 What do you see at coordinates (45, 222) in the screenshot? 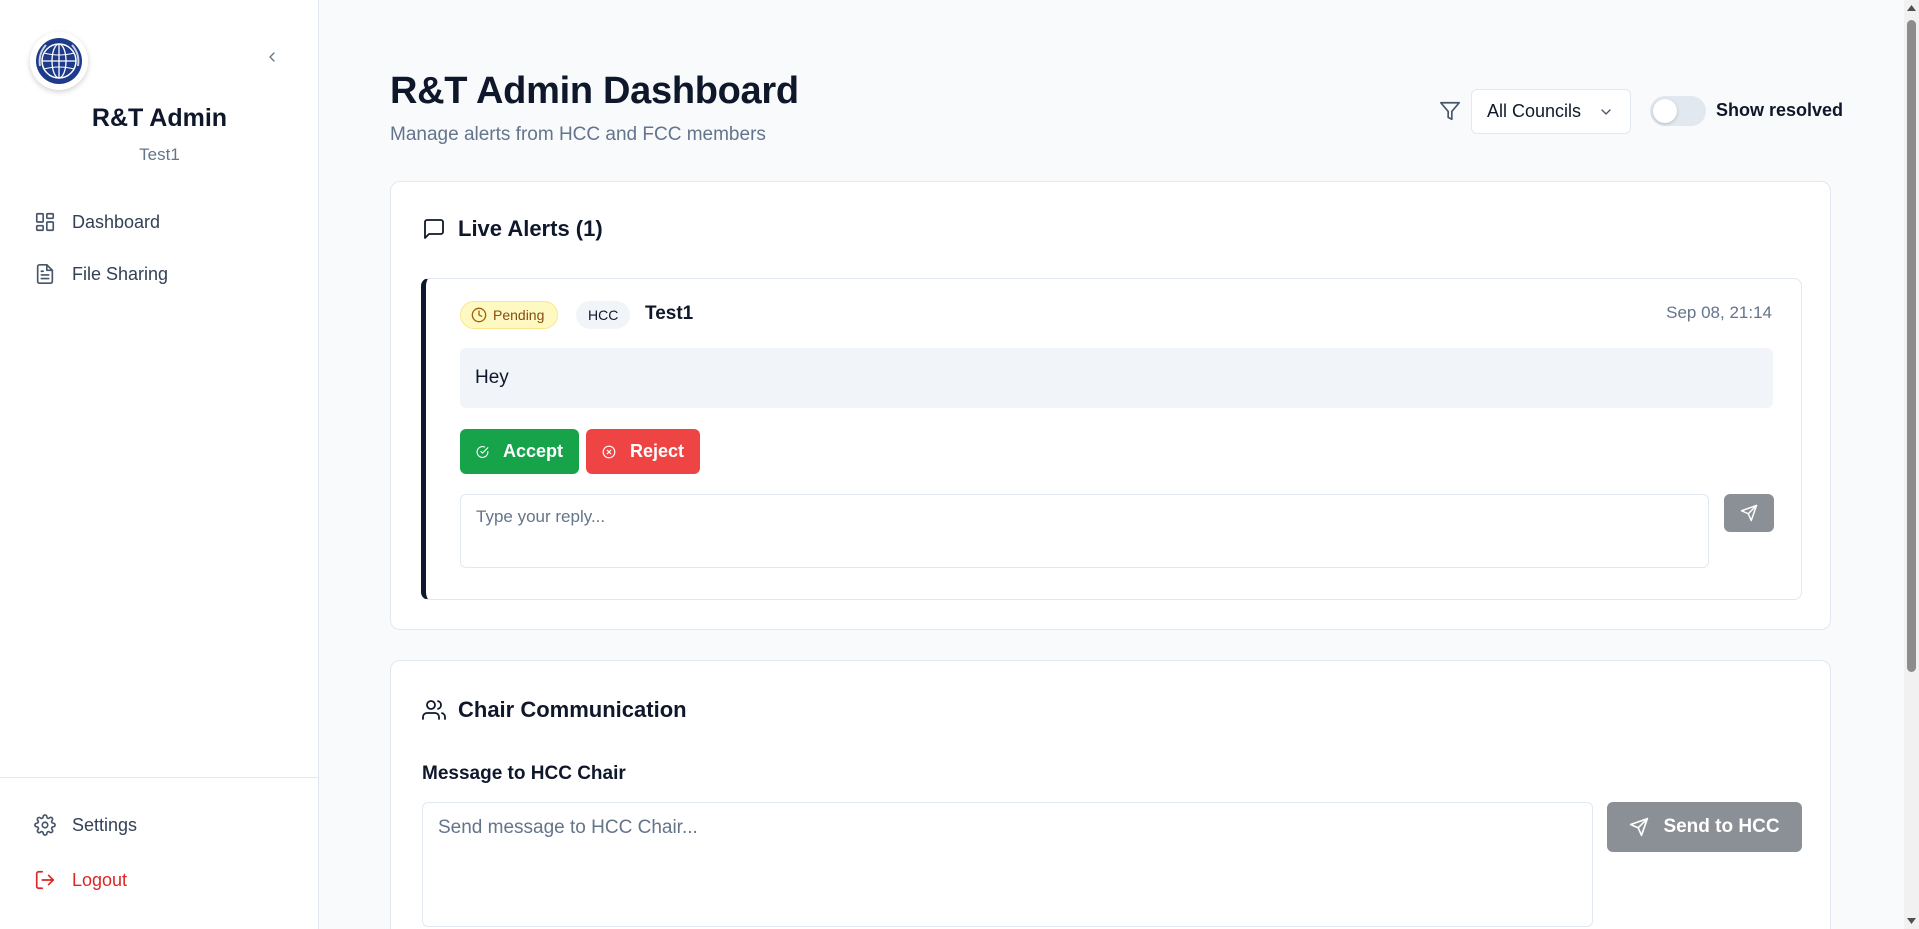
I see `layout-grid-icon` at bounding box center [45, 222].